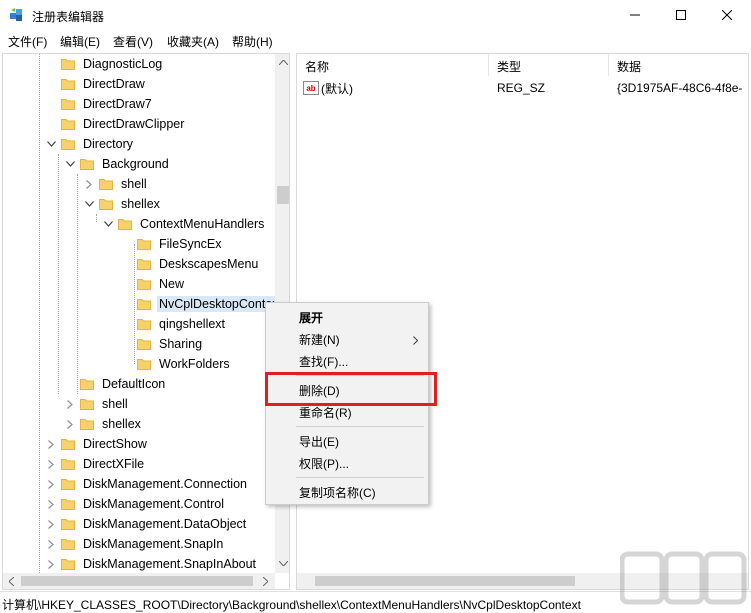 Image resolution: width=751 pixels, height=613 pixels. Describe the element at coordinates (678, 65) in the screenshot. I see `column-header-data: 数据` at that location.